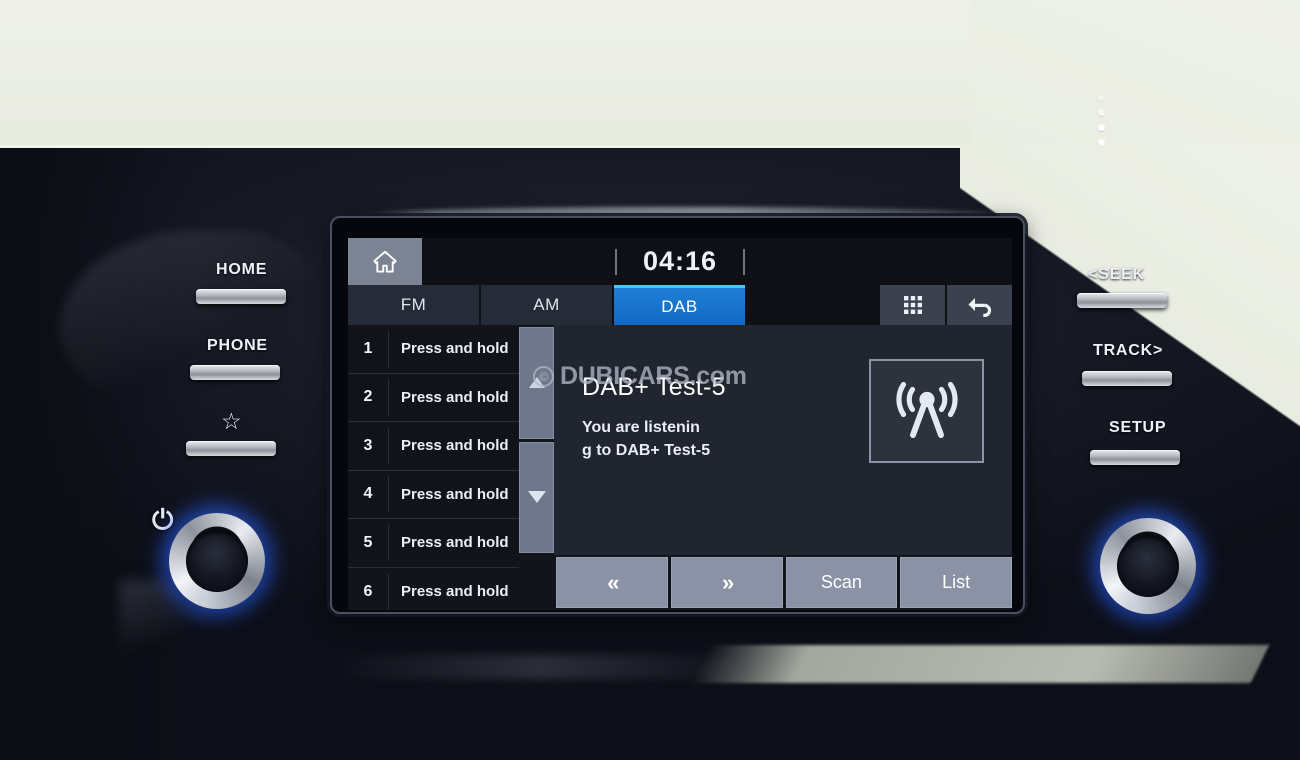 The image size is (1300, 760). Describe the element at coordinates (368, 542) in the screenshot. I see `preset-number: 5` at that location.